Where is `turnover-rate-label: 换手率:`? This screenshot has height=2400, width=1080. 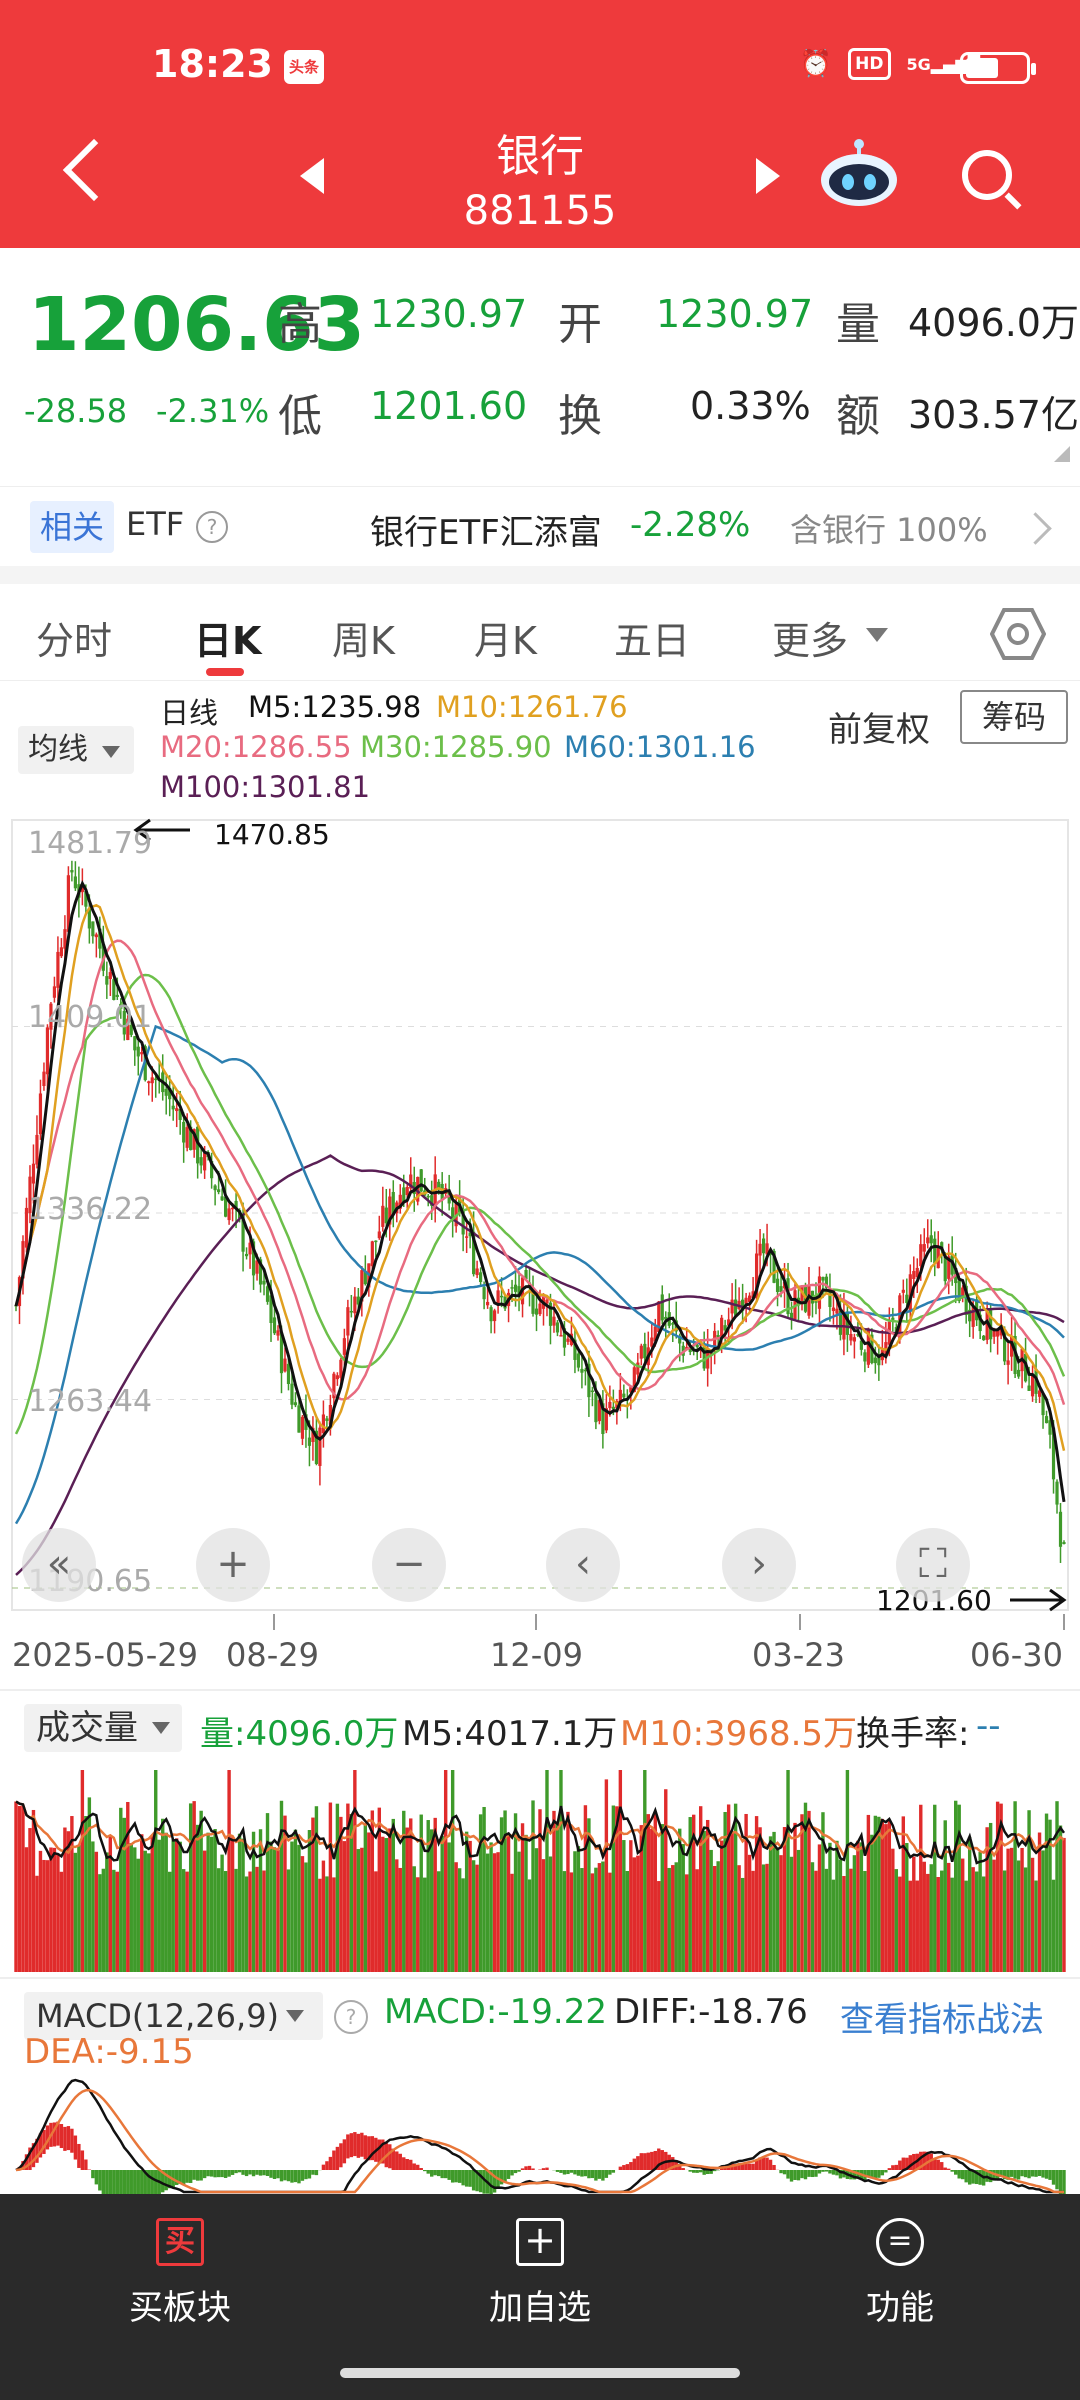
turnover-rate-label: 换手率: is located at coordinates (913, 1734).